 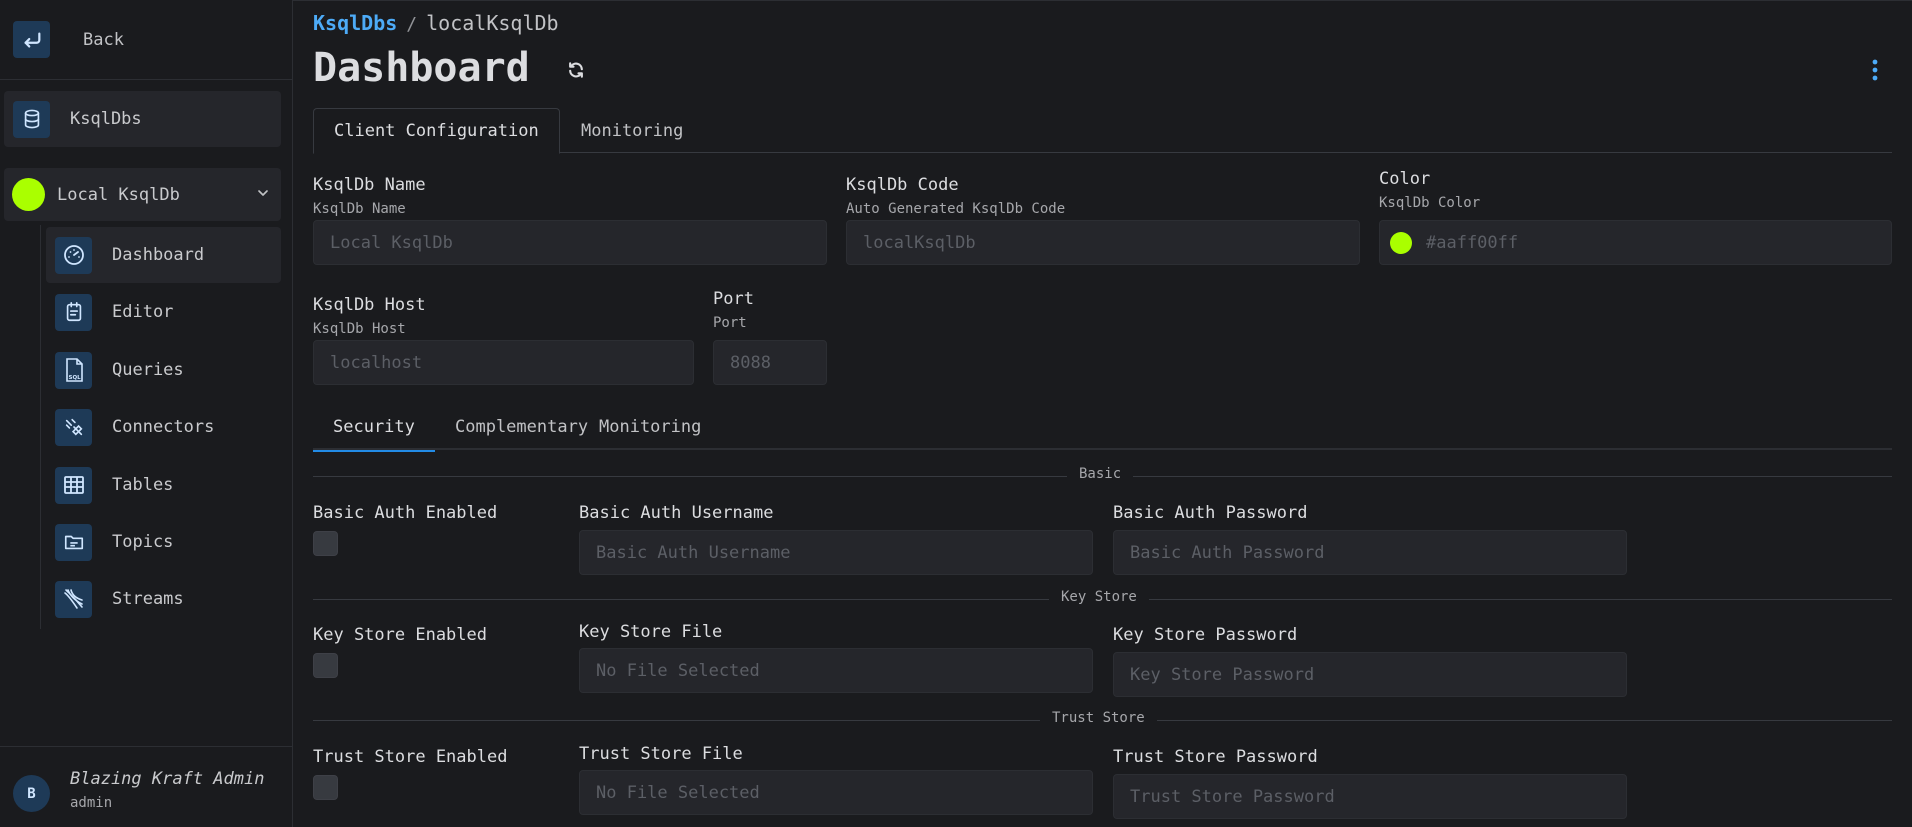 I want to click on basic-auth-username-label: Basic Auth Username, so click(x=676, y=513).